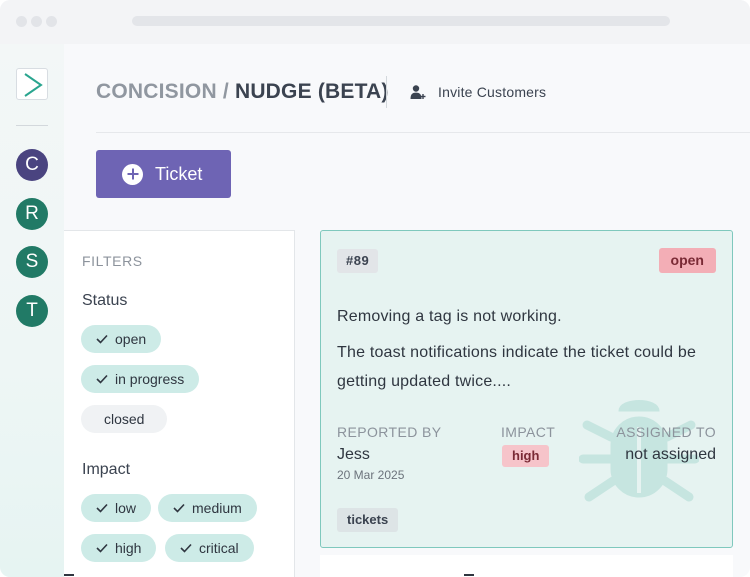  I want to click on invite-customers-button: Invite Customers, so click(478, 92).